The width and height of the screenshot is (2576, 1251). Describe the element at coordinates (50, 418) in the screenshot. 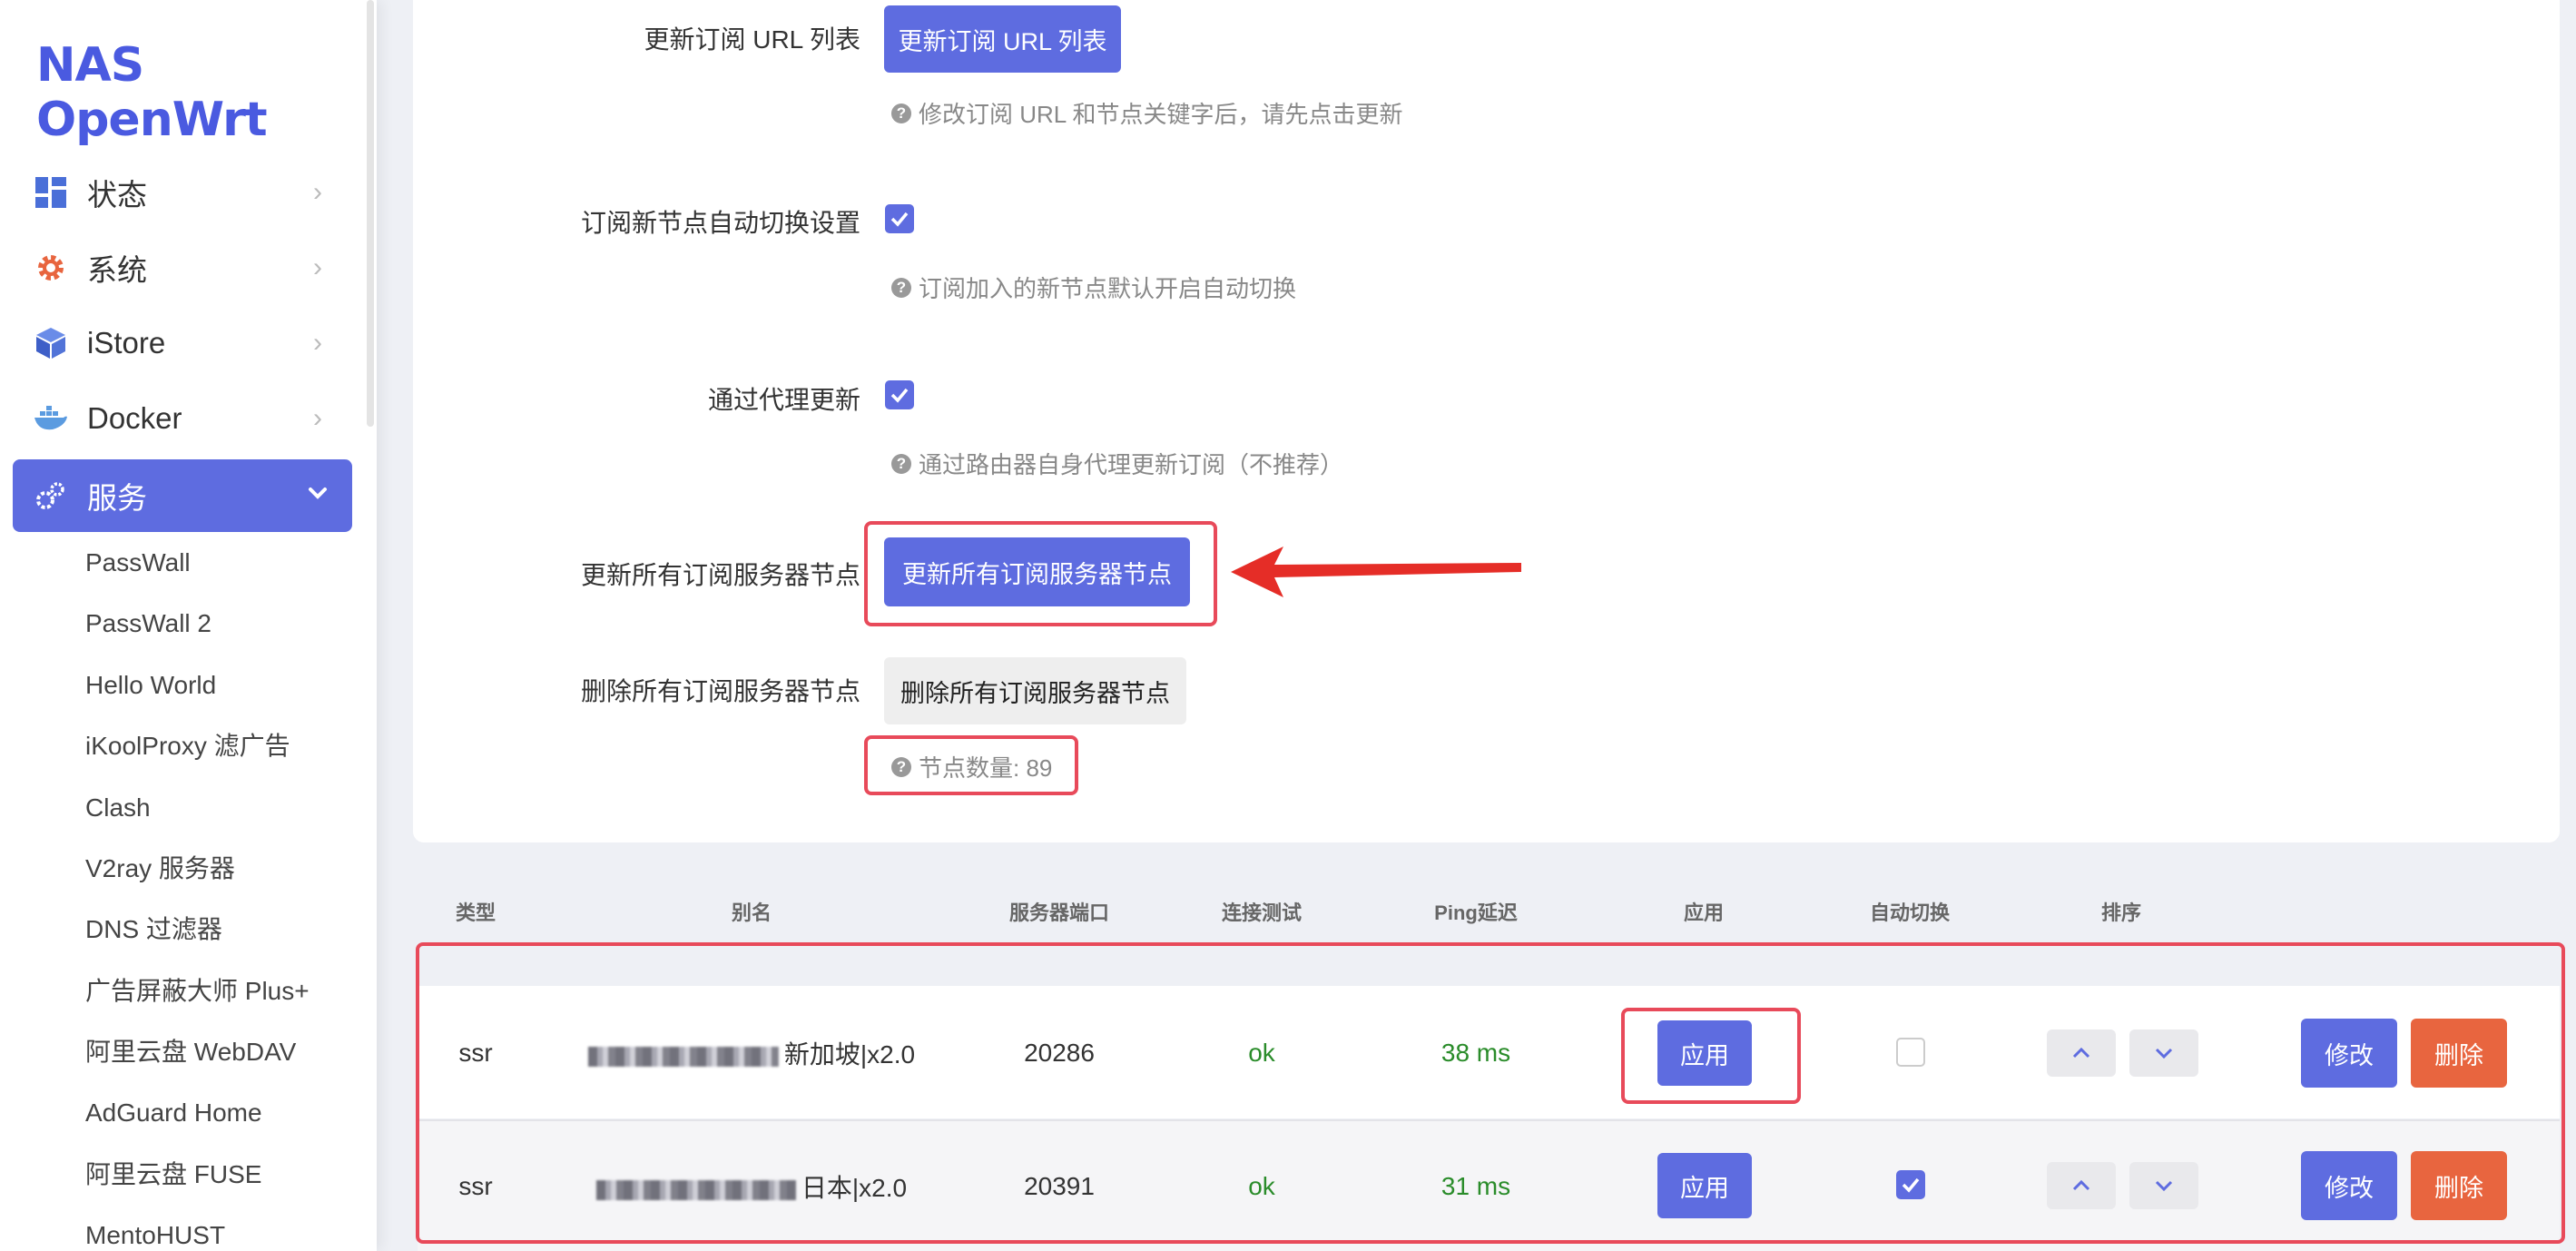

I see `docker-whale-icon` at that location.